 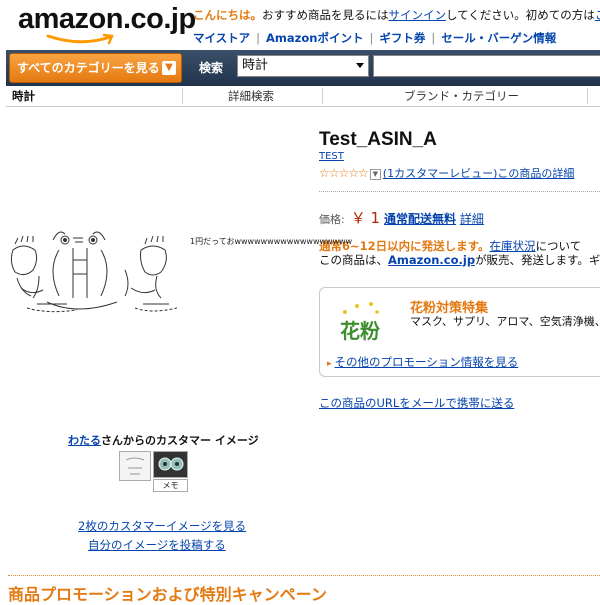 I want to click on post-own-image-link: 自分のイメージを投稿する, so click(x=157, y=545).